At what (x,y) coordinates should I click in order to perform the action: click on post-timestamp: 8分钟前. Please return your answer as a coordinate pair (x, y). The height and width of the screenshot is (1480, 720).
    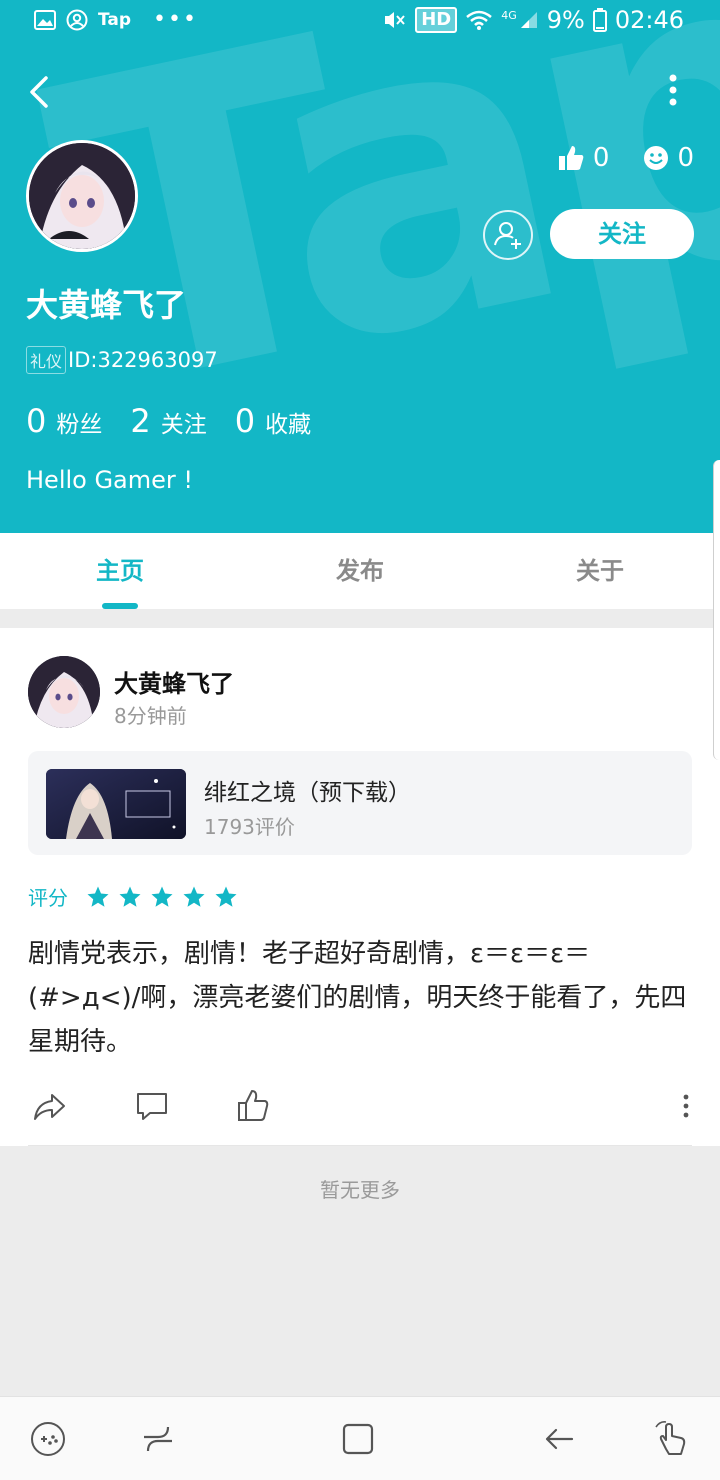
    Looking at the image, I should click on (150, 716).